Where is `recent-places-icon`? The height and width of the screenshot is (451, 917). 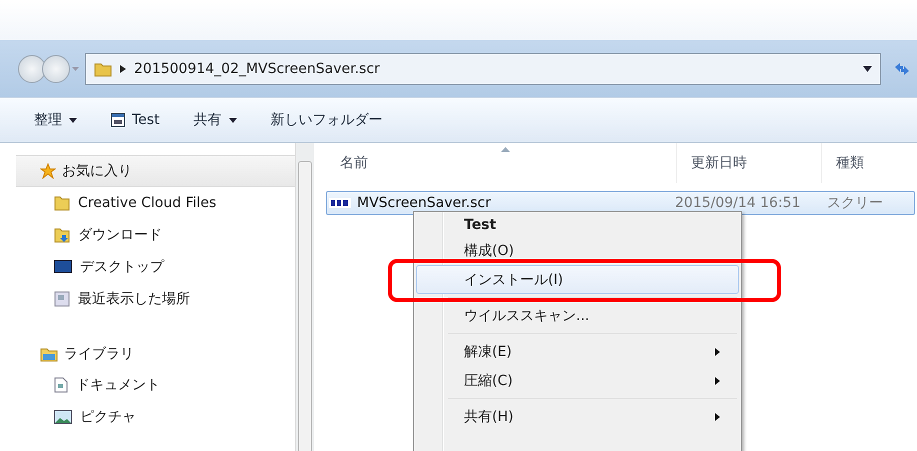 recent-places-icon is located at coordinates (62, 299).